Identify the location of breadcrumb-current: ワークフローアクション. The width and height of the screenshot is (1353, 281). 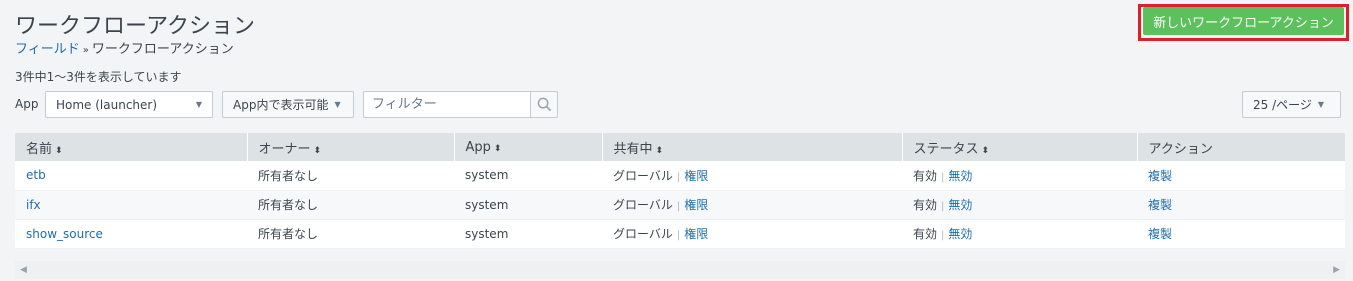
(162, 49).